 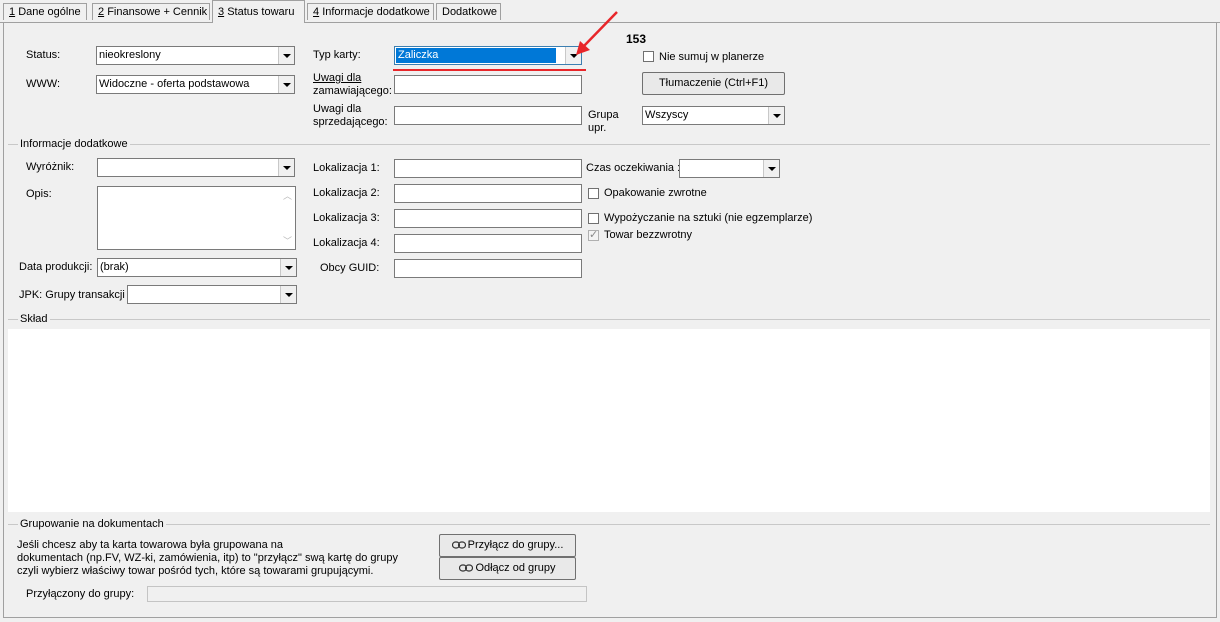 What do you see at coordinates (655, 193) in the screenshot?
I see `opakowanie-zwrotne-label: Opakowanie zwrotne` at bounding box center [655, 193].